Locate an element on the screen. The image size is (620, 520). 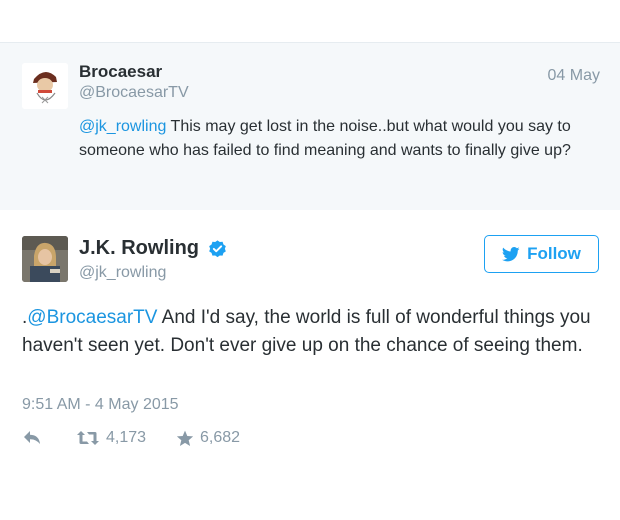
reply-button is located at coordinates (32, 437).